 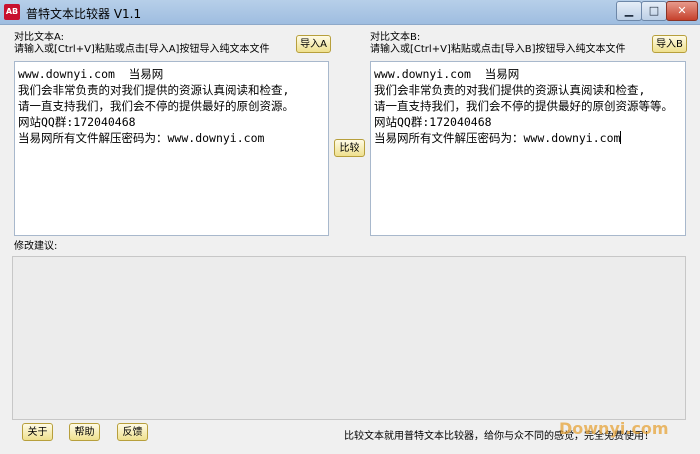 What do you see at coordinates (39, 37) in the screenshot?
I see `panel-a-title: 对比文本A:` at bounding box center [39, 37].